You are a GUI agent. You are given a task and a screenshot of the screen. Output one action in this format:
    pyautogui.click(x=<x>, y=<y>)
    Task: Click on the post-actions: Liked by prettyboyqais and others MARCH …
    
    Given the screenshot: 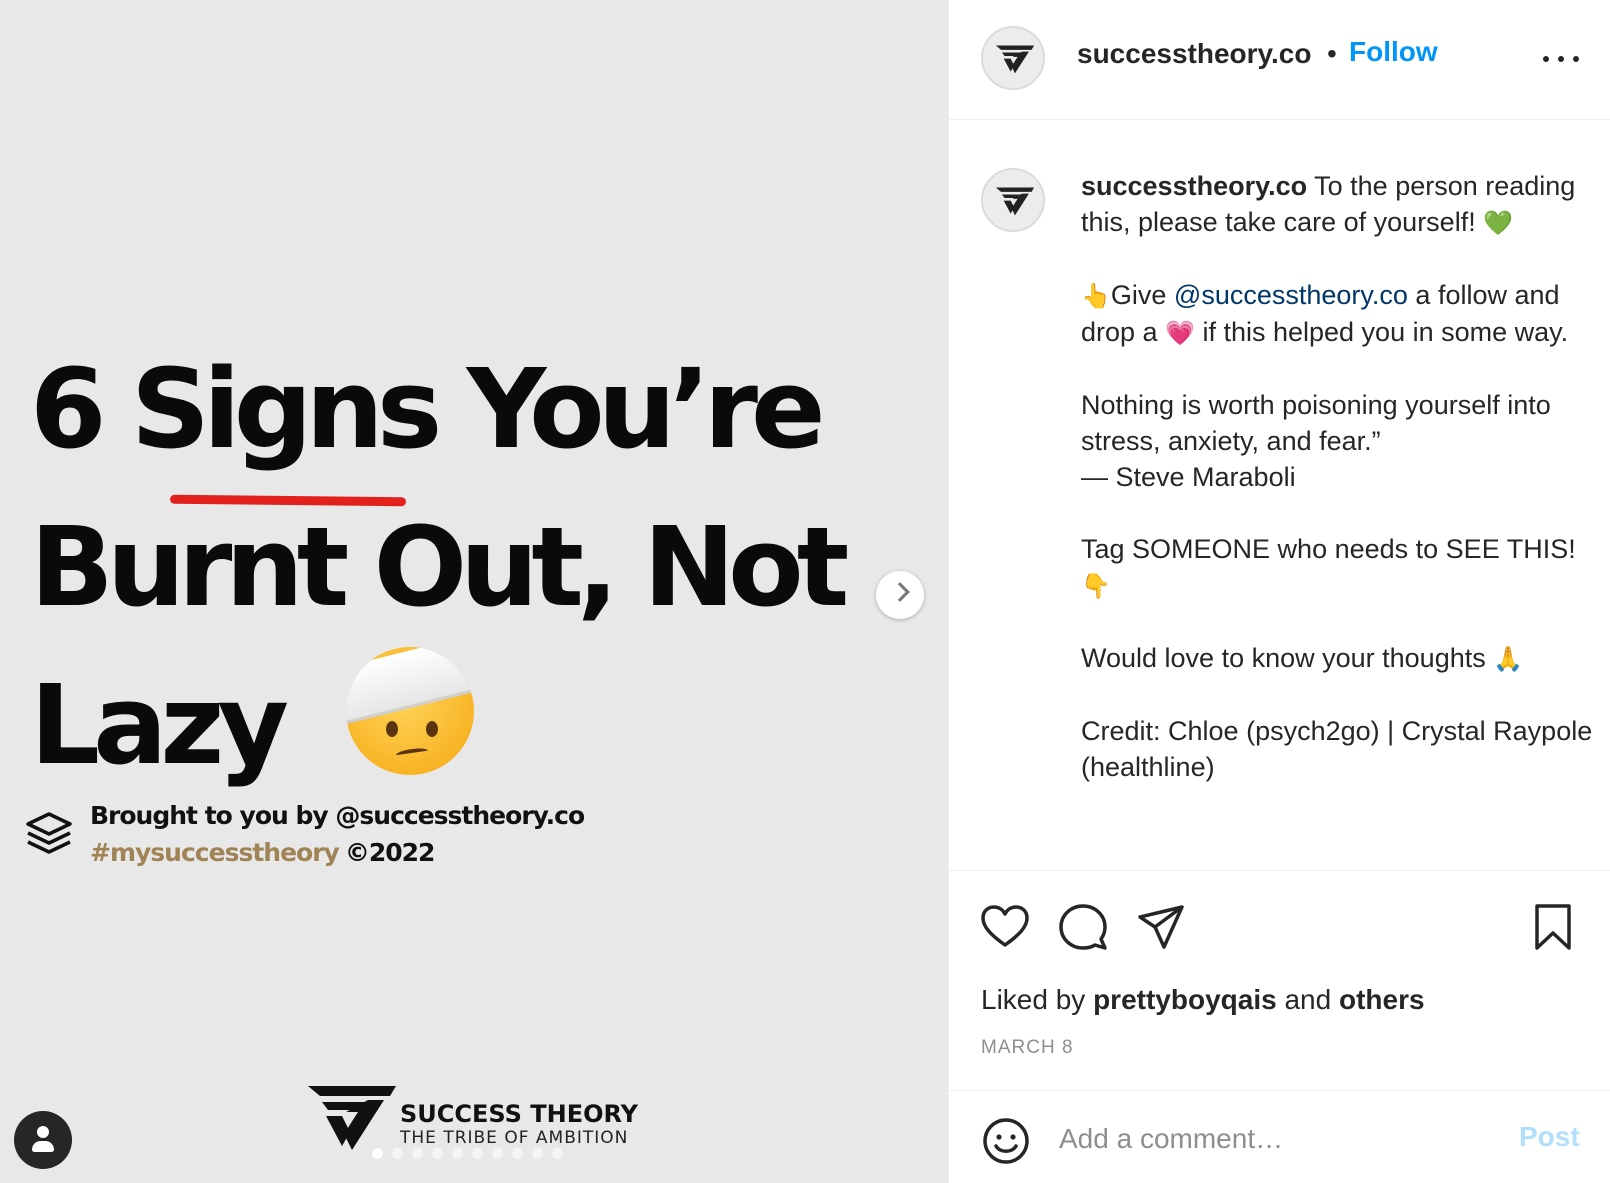 What is the action you would take?
    pyautogui.click(x=1279, y=980)
    